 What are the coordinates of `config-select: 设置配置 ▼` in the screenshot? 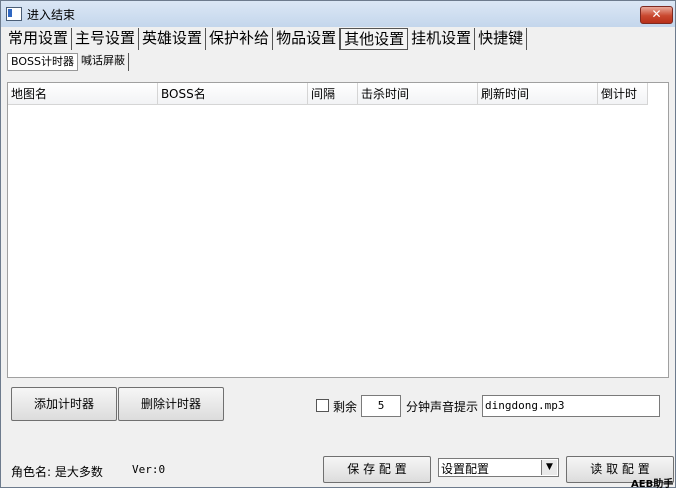 It's located at (498, 467).